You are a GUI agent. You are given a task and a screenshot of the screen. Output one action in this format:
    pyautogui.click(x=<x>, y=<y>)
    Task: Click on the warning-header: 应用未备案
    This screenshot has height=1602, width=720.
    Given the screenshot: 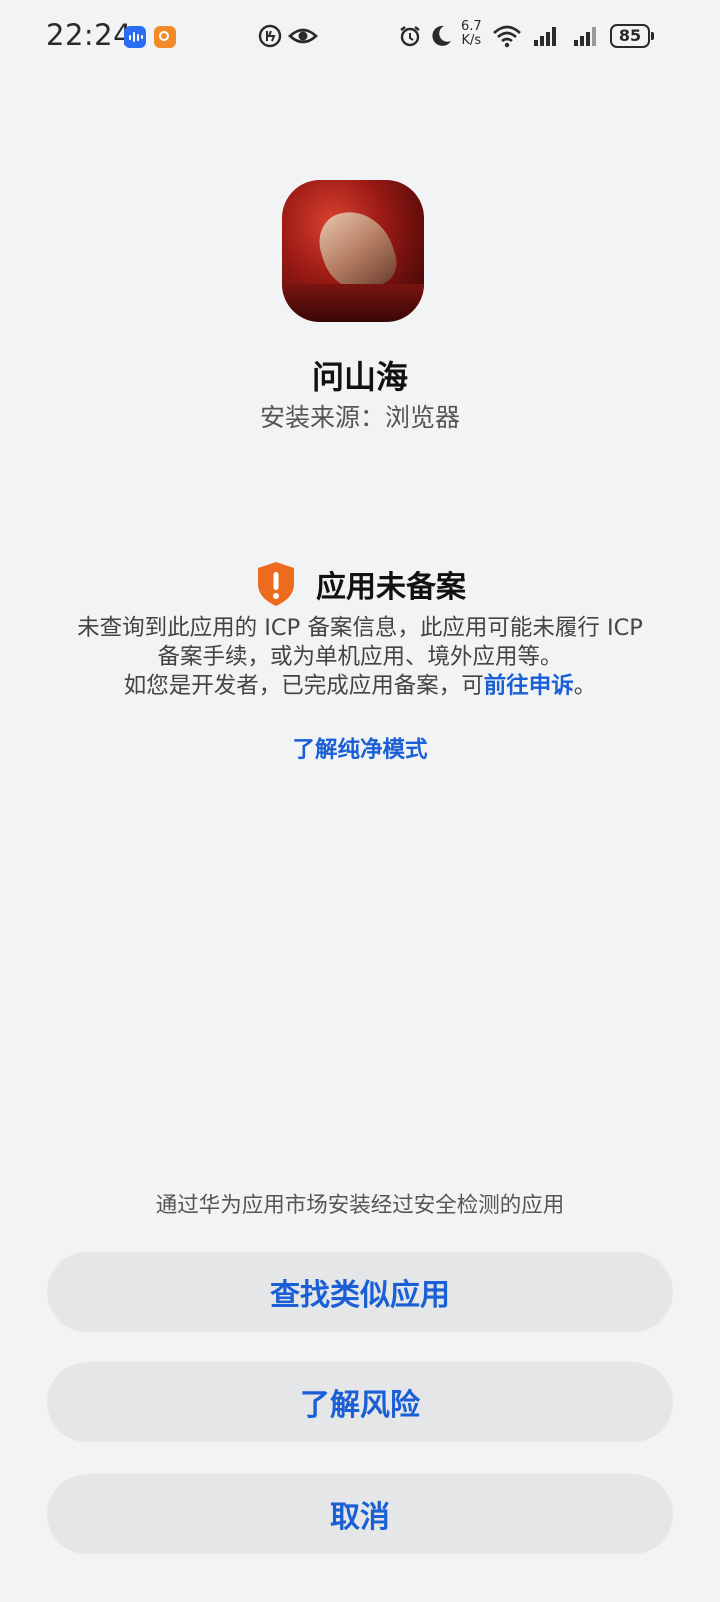 What is the action you would take?
    pyautogui.click(x=360, y=584)
    